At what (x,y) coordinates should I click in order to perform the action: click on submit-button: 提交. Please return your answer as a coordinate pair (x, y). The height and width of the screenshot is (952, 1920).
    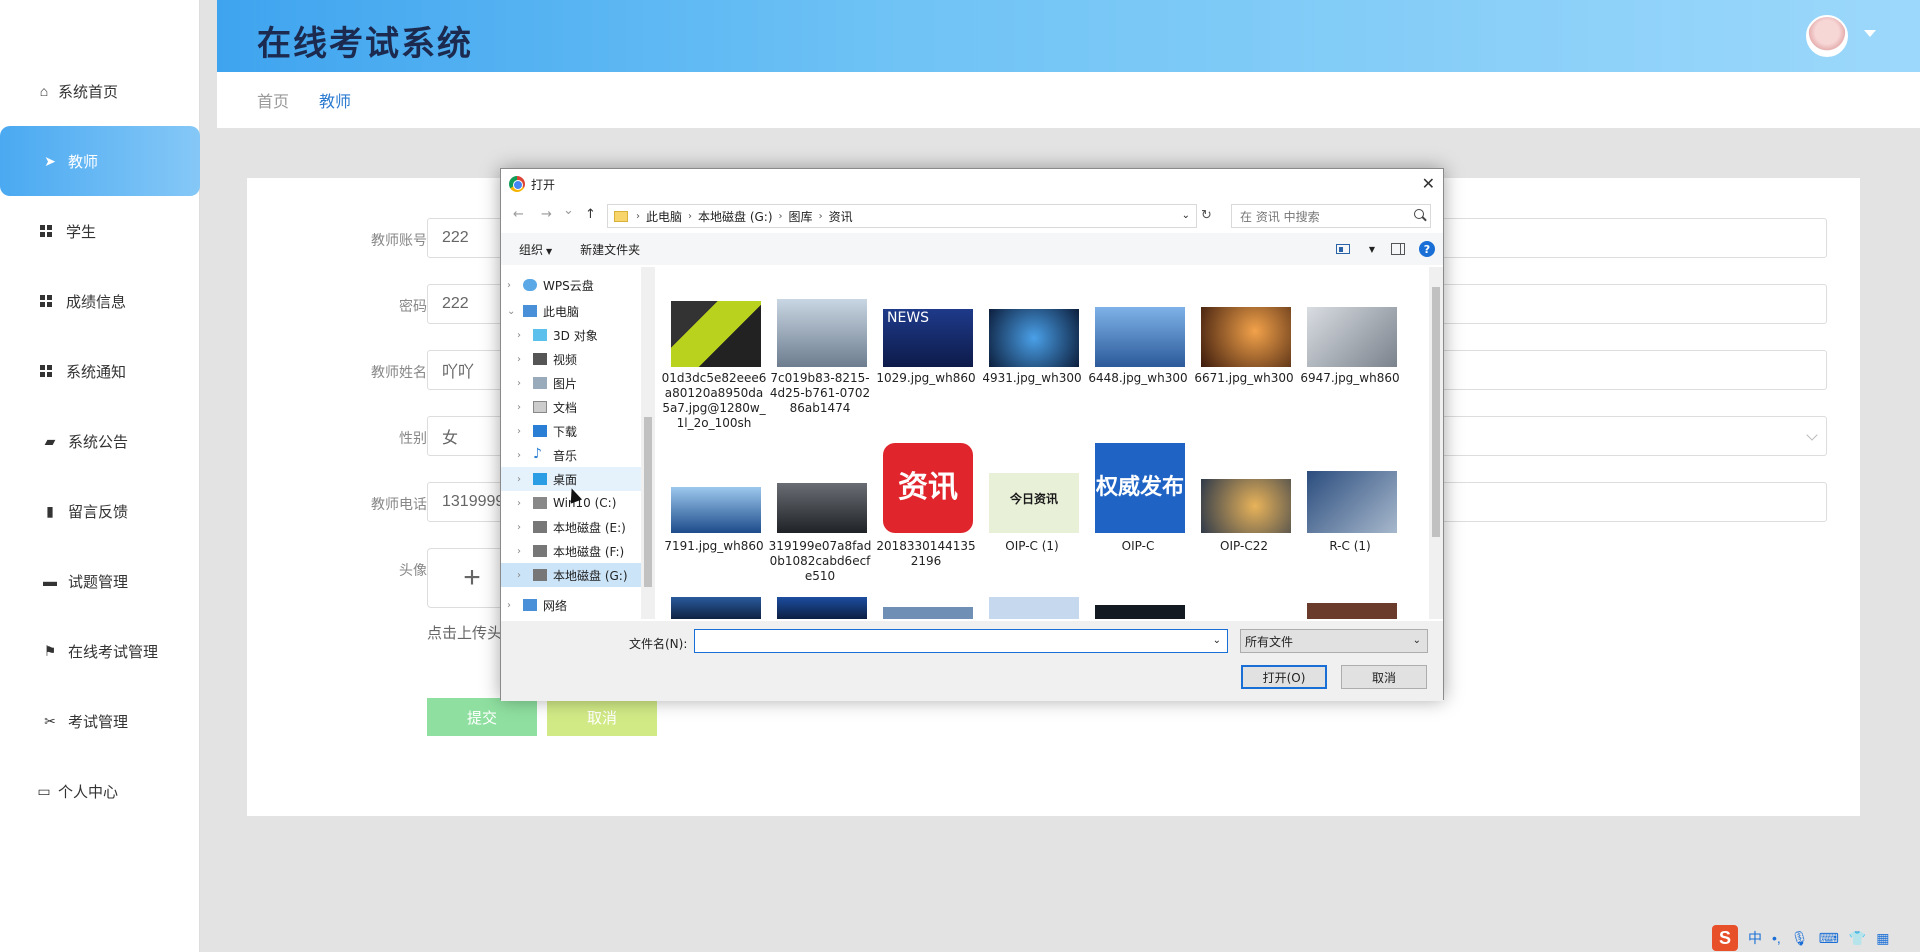
    Looking at the image, I should click on (482, 717).